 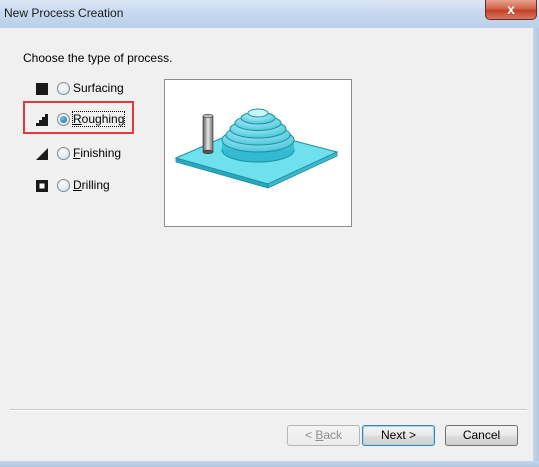 I want to click on process-preview-image, so click(x=258, y=153).